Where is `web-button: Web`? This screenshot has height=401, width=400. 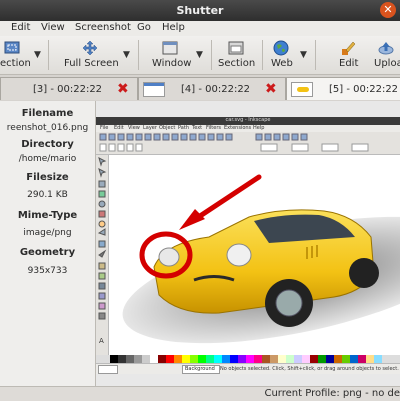 web-button: Web is located at coordinates (281, 55).